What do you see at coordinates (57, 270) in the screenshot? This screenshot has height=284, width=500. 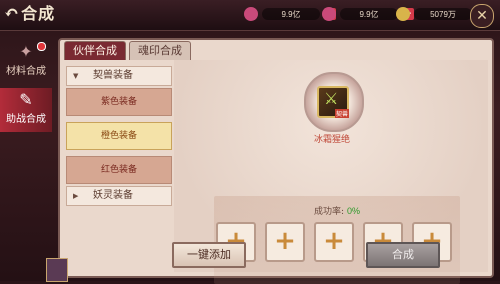 I see `avatar` at bounding box center [57, 270].